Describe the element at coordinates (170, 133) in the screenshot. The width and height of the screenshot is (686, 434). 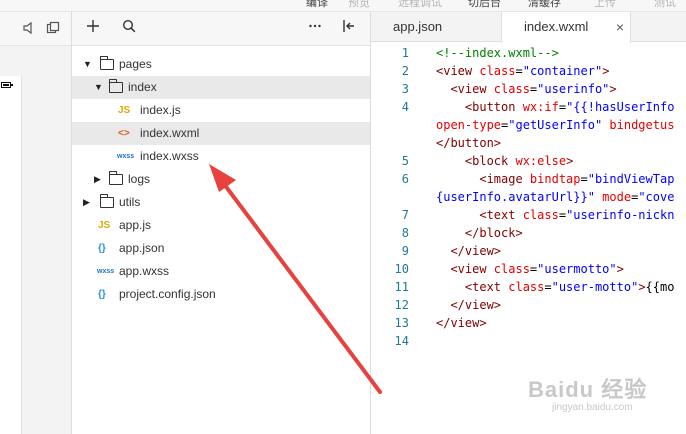
I see `tree-label: index.wxml` at that location.